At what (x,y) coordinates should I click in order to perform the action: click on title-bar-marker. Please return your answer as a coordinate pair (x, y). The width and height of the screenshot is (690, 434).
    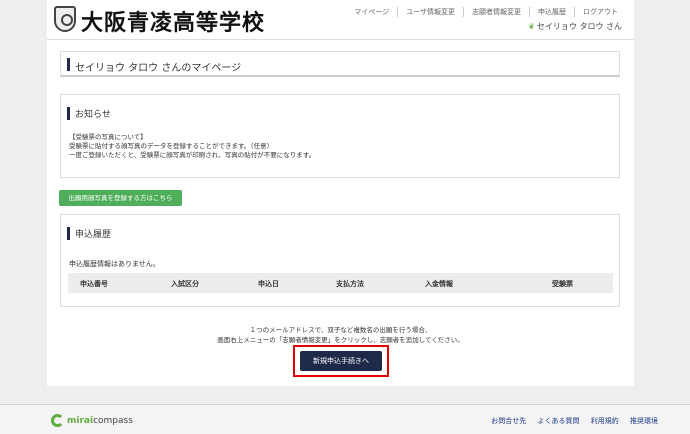
    Looking at the image, I should click on (68, 64).